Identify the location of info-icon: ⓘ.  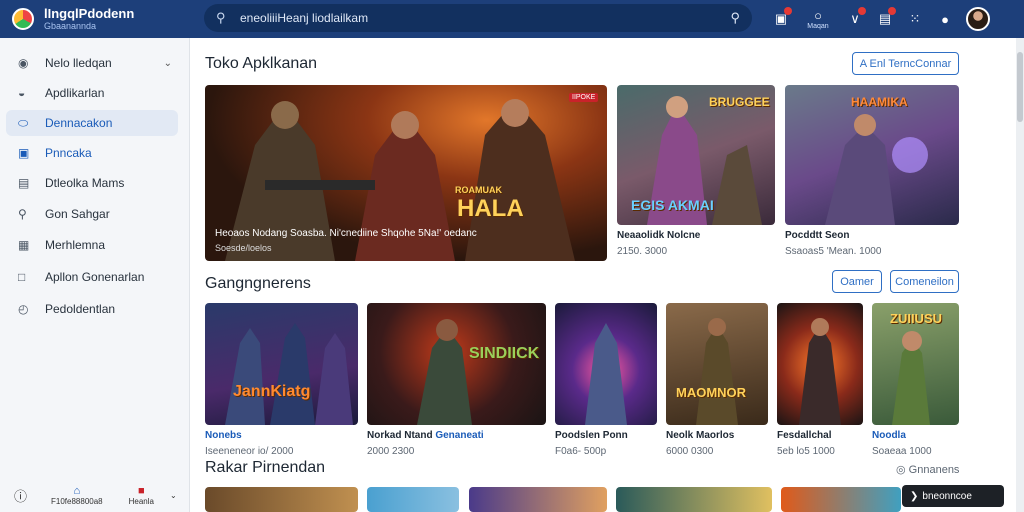
(21, 496).